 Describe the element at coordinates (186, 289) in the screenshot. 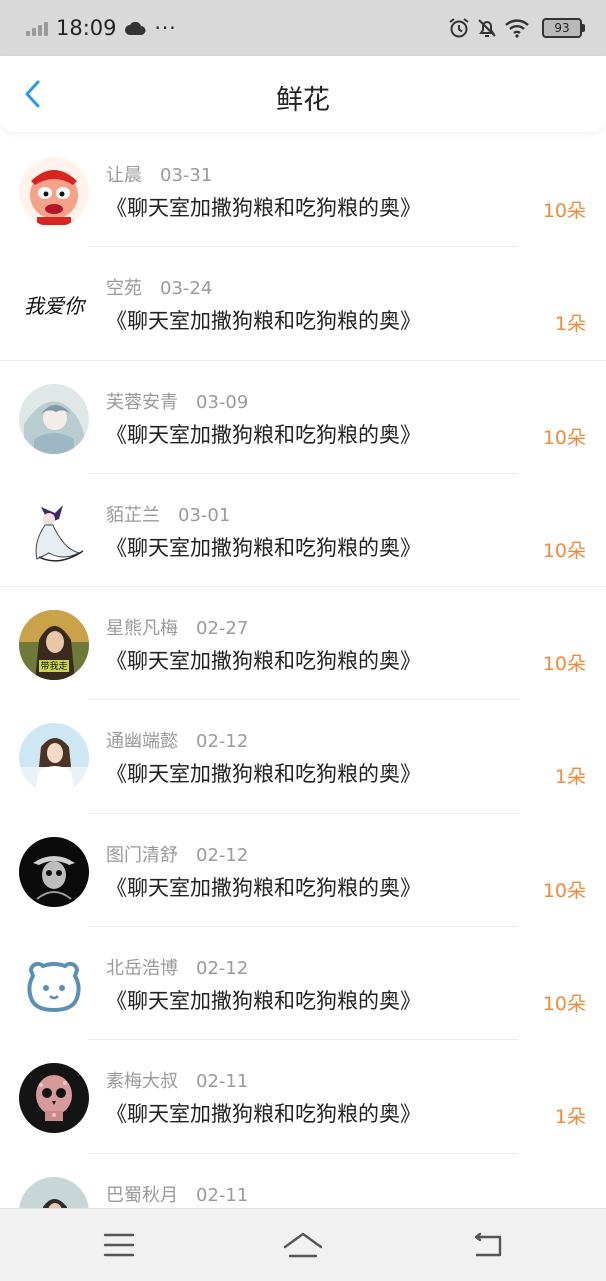

I see `gift-date: 03-24` at that location.